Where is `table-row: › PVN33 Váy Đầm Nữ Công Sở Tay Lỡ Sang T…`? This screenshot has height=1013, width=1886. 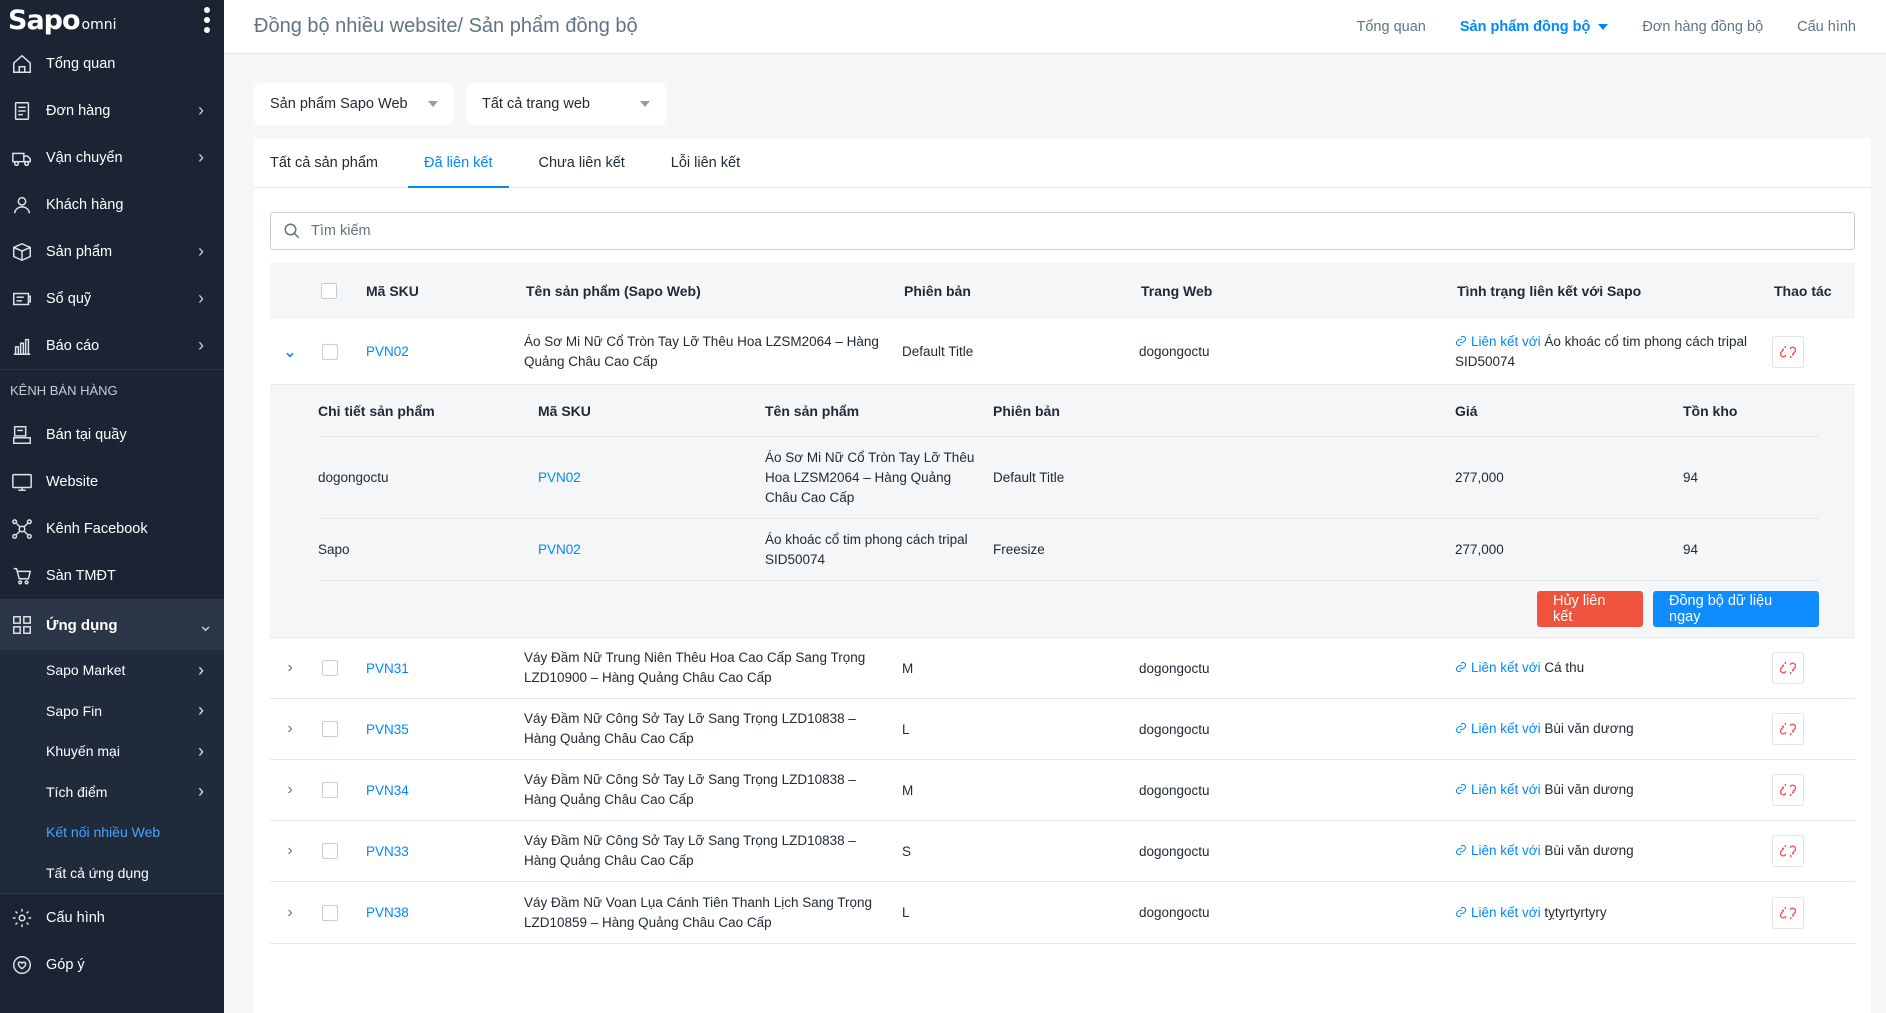 table-row: › PVN33 Váy Đầm Nữ Công Sở Tay Lỡ Sang T… is located at coordinates (1062, 851).